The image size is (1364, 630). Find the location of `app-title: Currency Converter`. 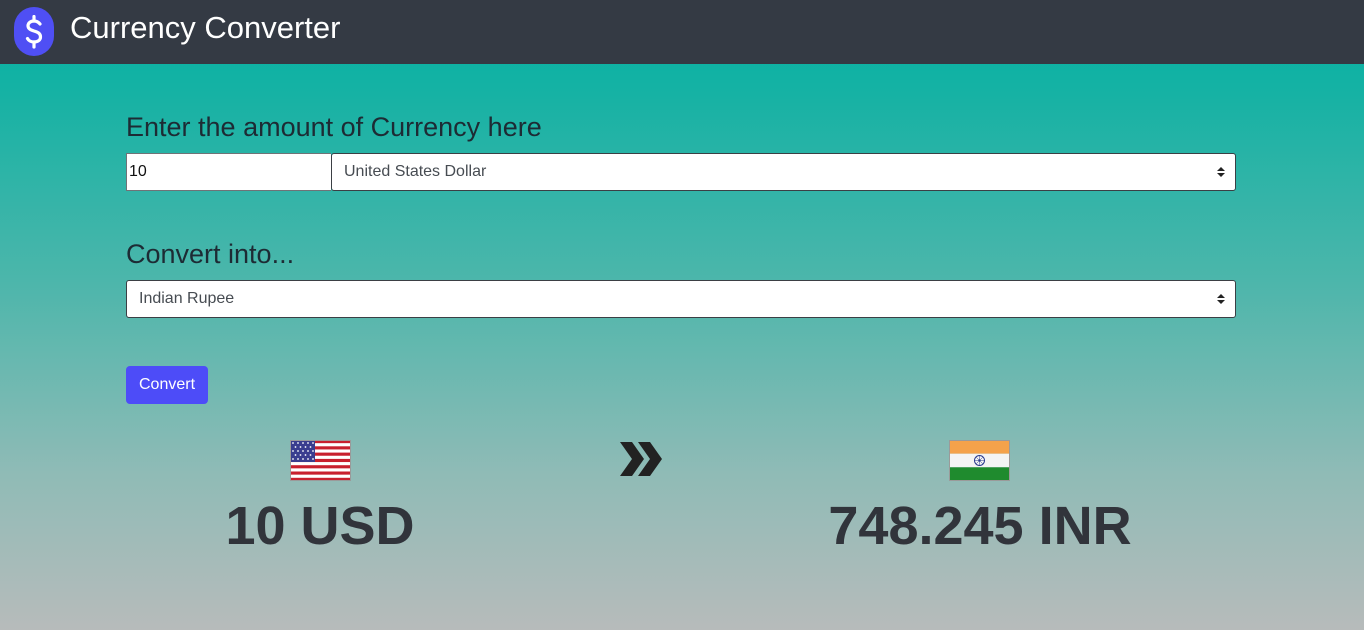

app-title: Currency Converter is located at coordinates (205, 28).